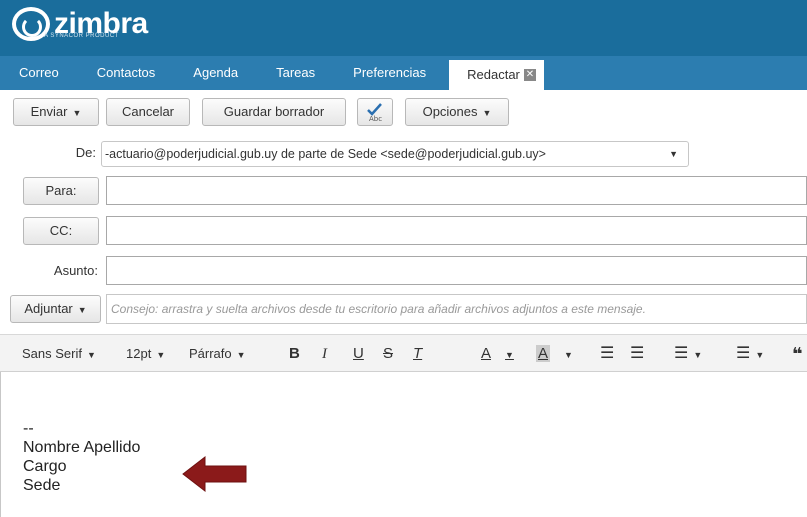 The height and width of the screenshot is (517, 807). What do you see at coordinates (295, 73) in the screenshot?
I see `tab-tareas: Tareas` at bounding box center [295, 73].